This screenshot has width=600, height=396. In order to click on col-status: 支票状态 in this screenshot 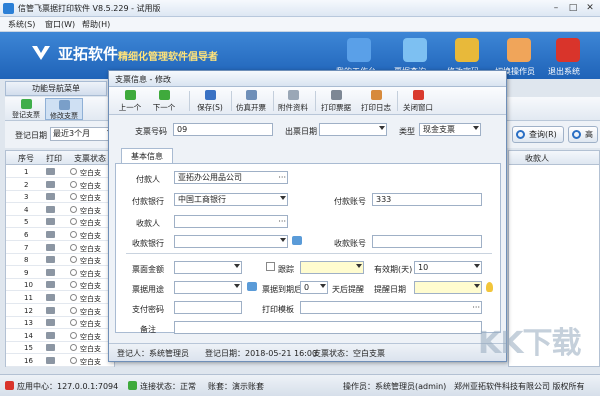, I will do `click(90, 158)`.